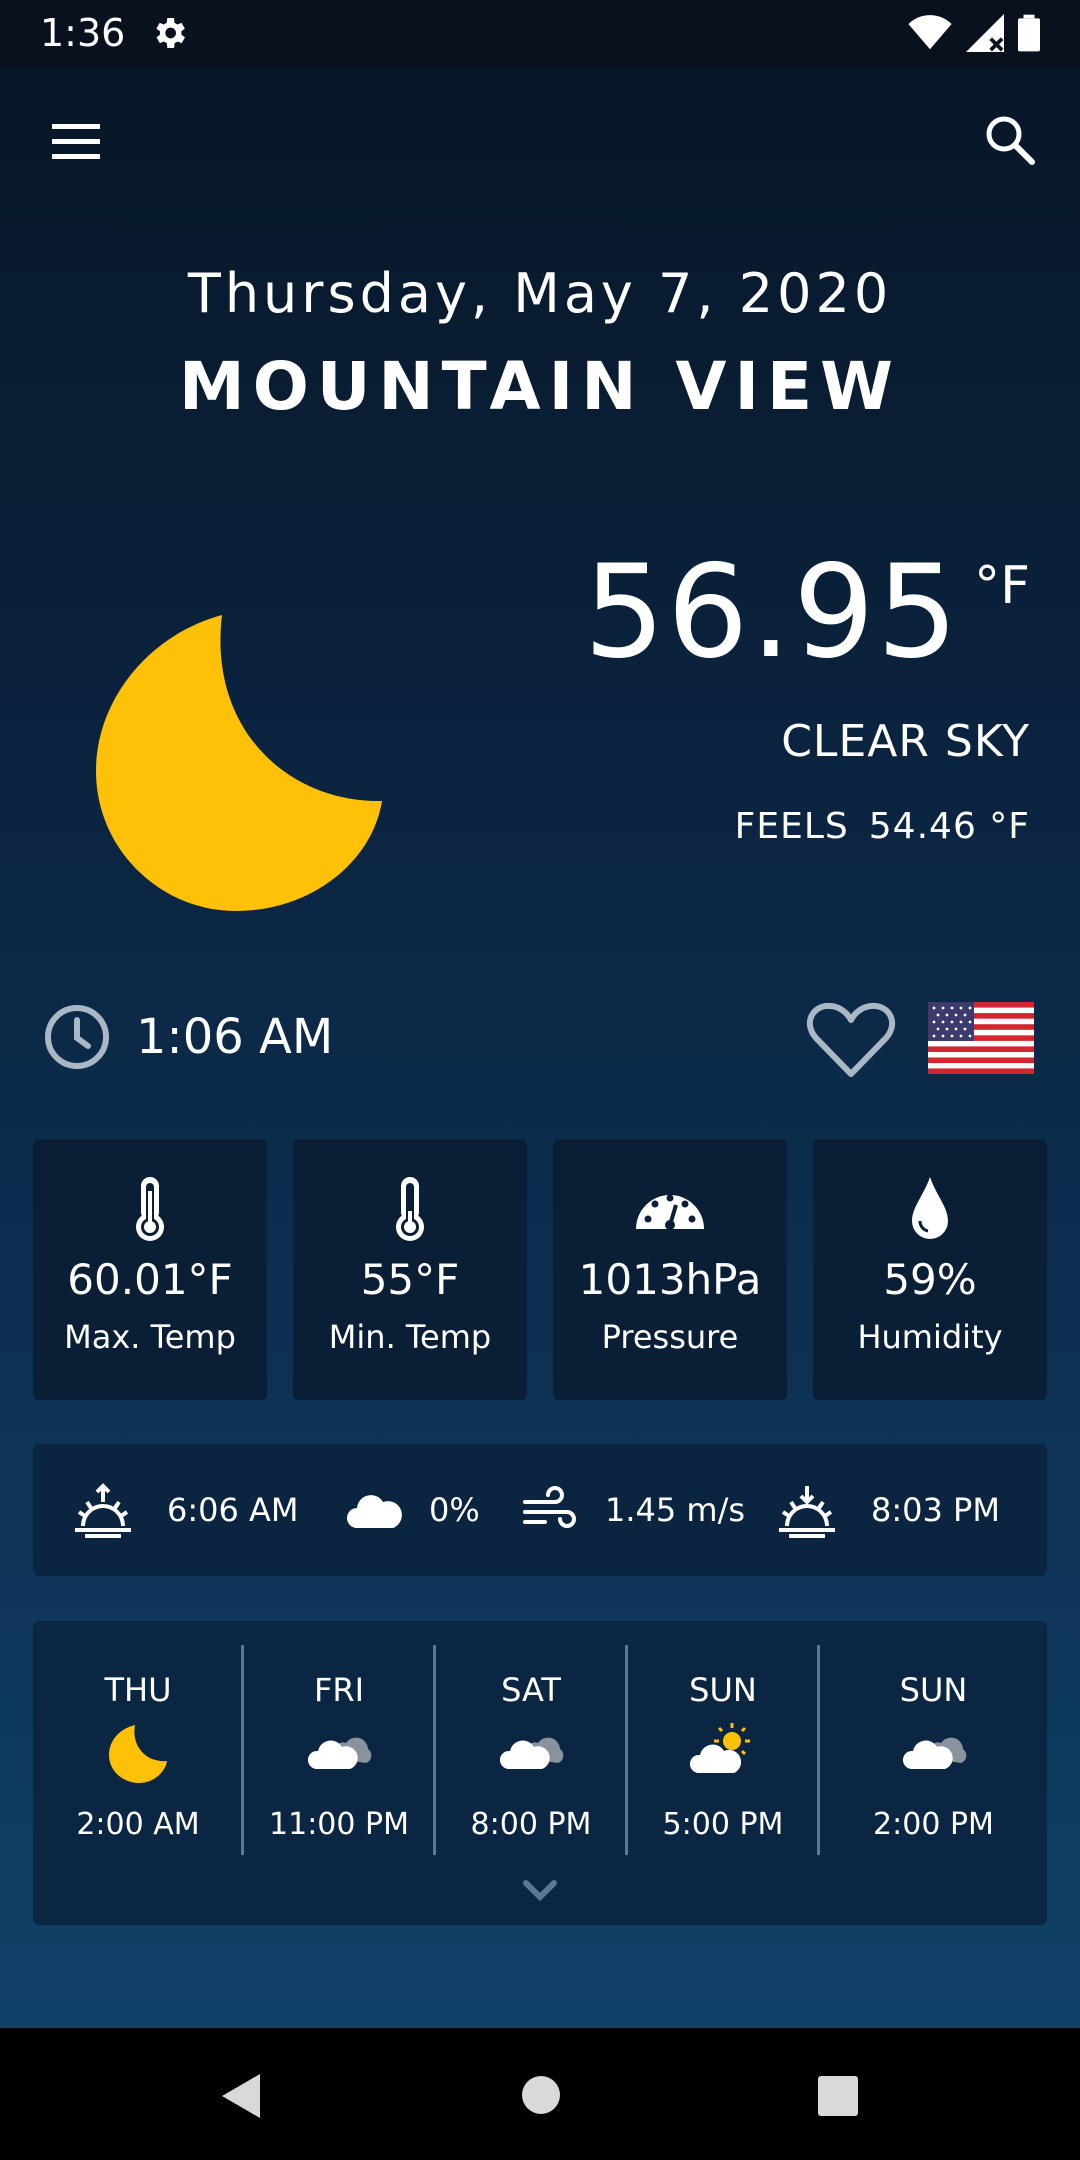 The width and height of the screenshot is (1080, 2160). What do you see at coordinates (675, 1510) in the screenshot?
I see `wind-speed: 1.45 m/s` at bounding box center [675, 1510].